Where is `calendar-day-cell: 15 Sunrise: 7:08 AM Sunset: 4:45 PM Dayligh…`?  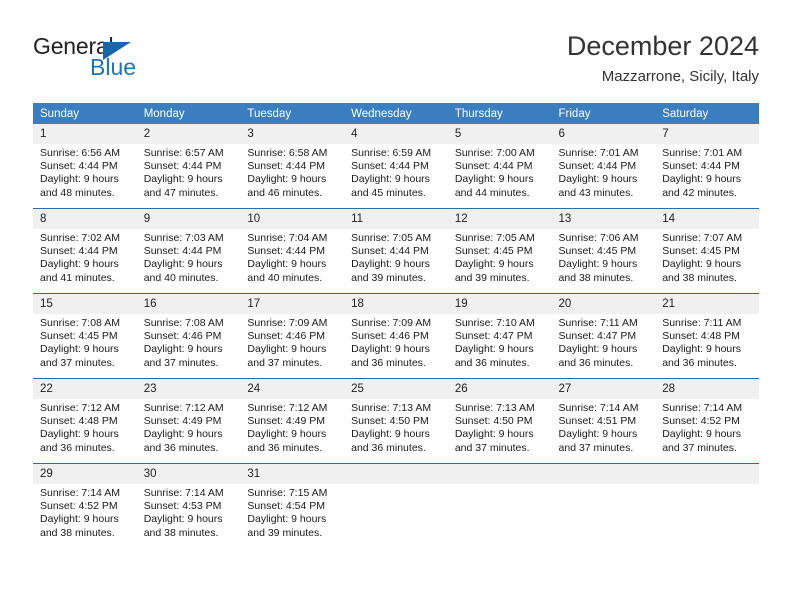
calendar-day-cell: 15 Sunrise: 7:08 AM Sunset: 4:45 PM Dayligh… is located at coordinates (85, 336).